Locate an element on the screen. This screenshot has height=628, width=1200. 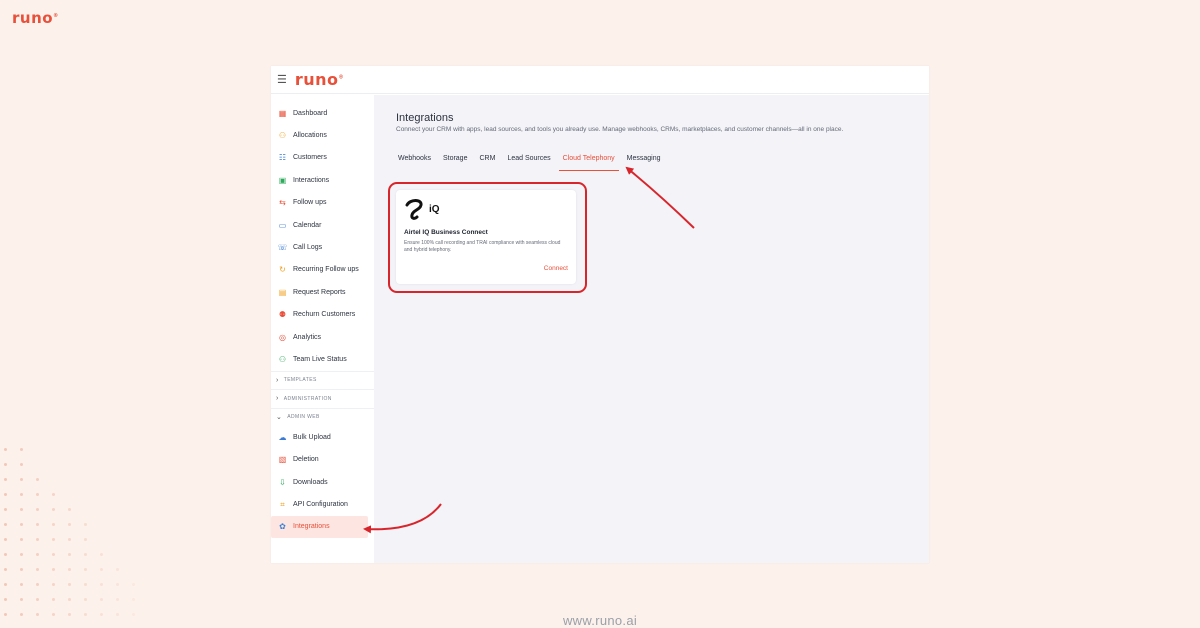
sidebar-item-call-logs: ☏ Call Logs is located at coordinates (322, 247).